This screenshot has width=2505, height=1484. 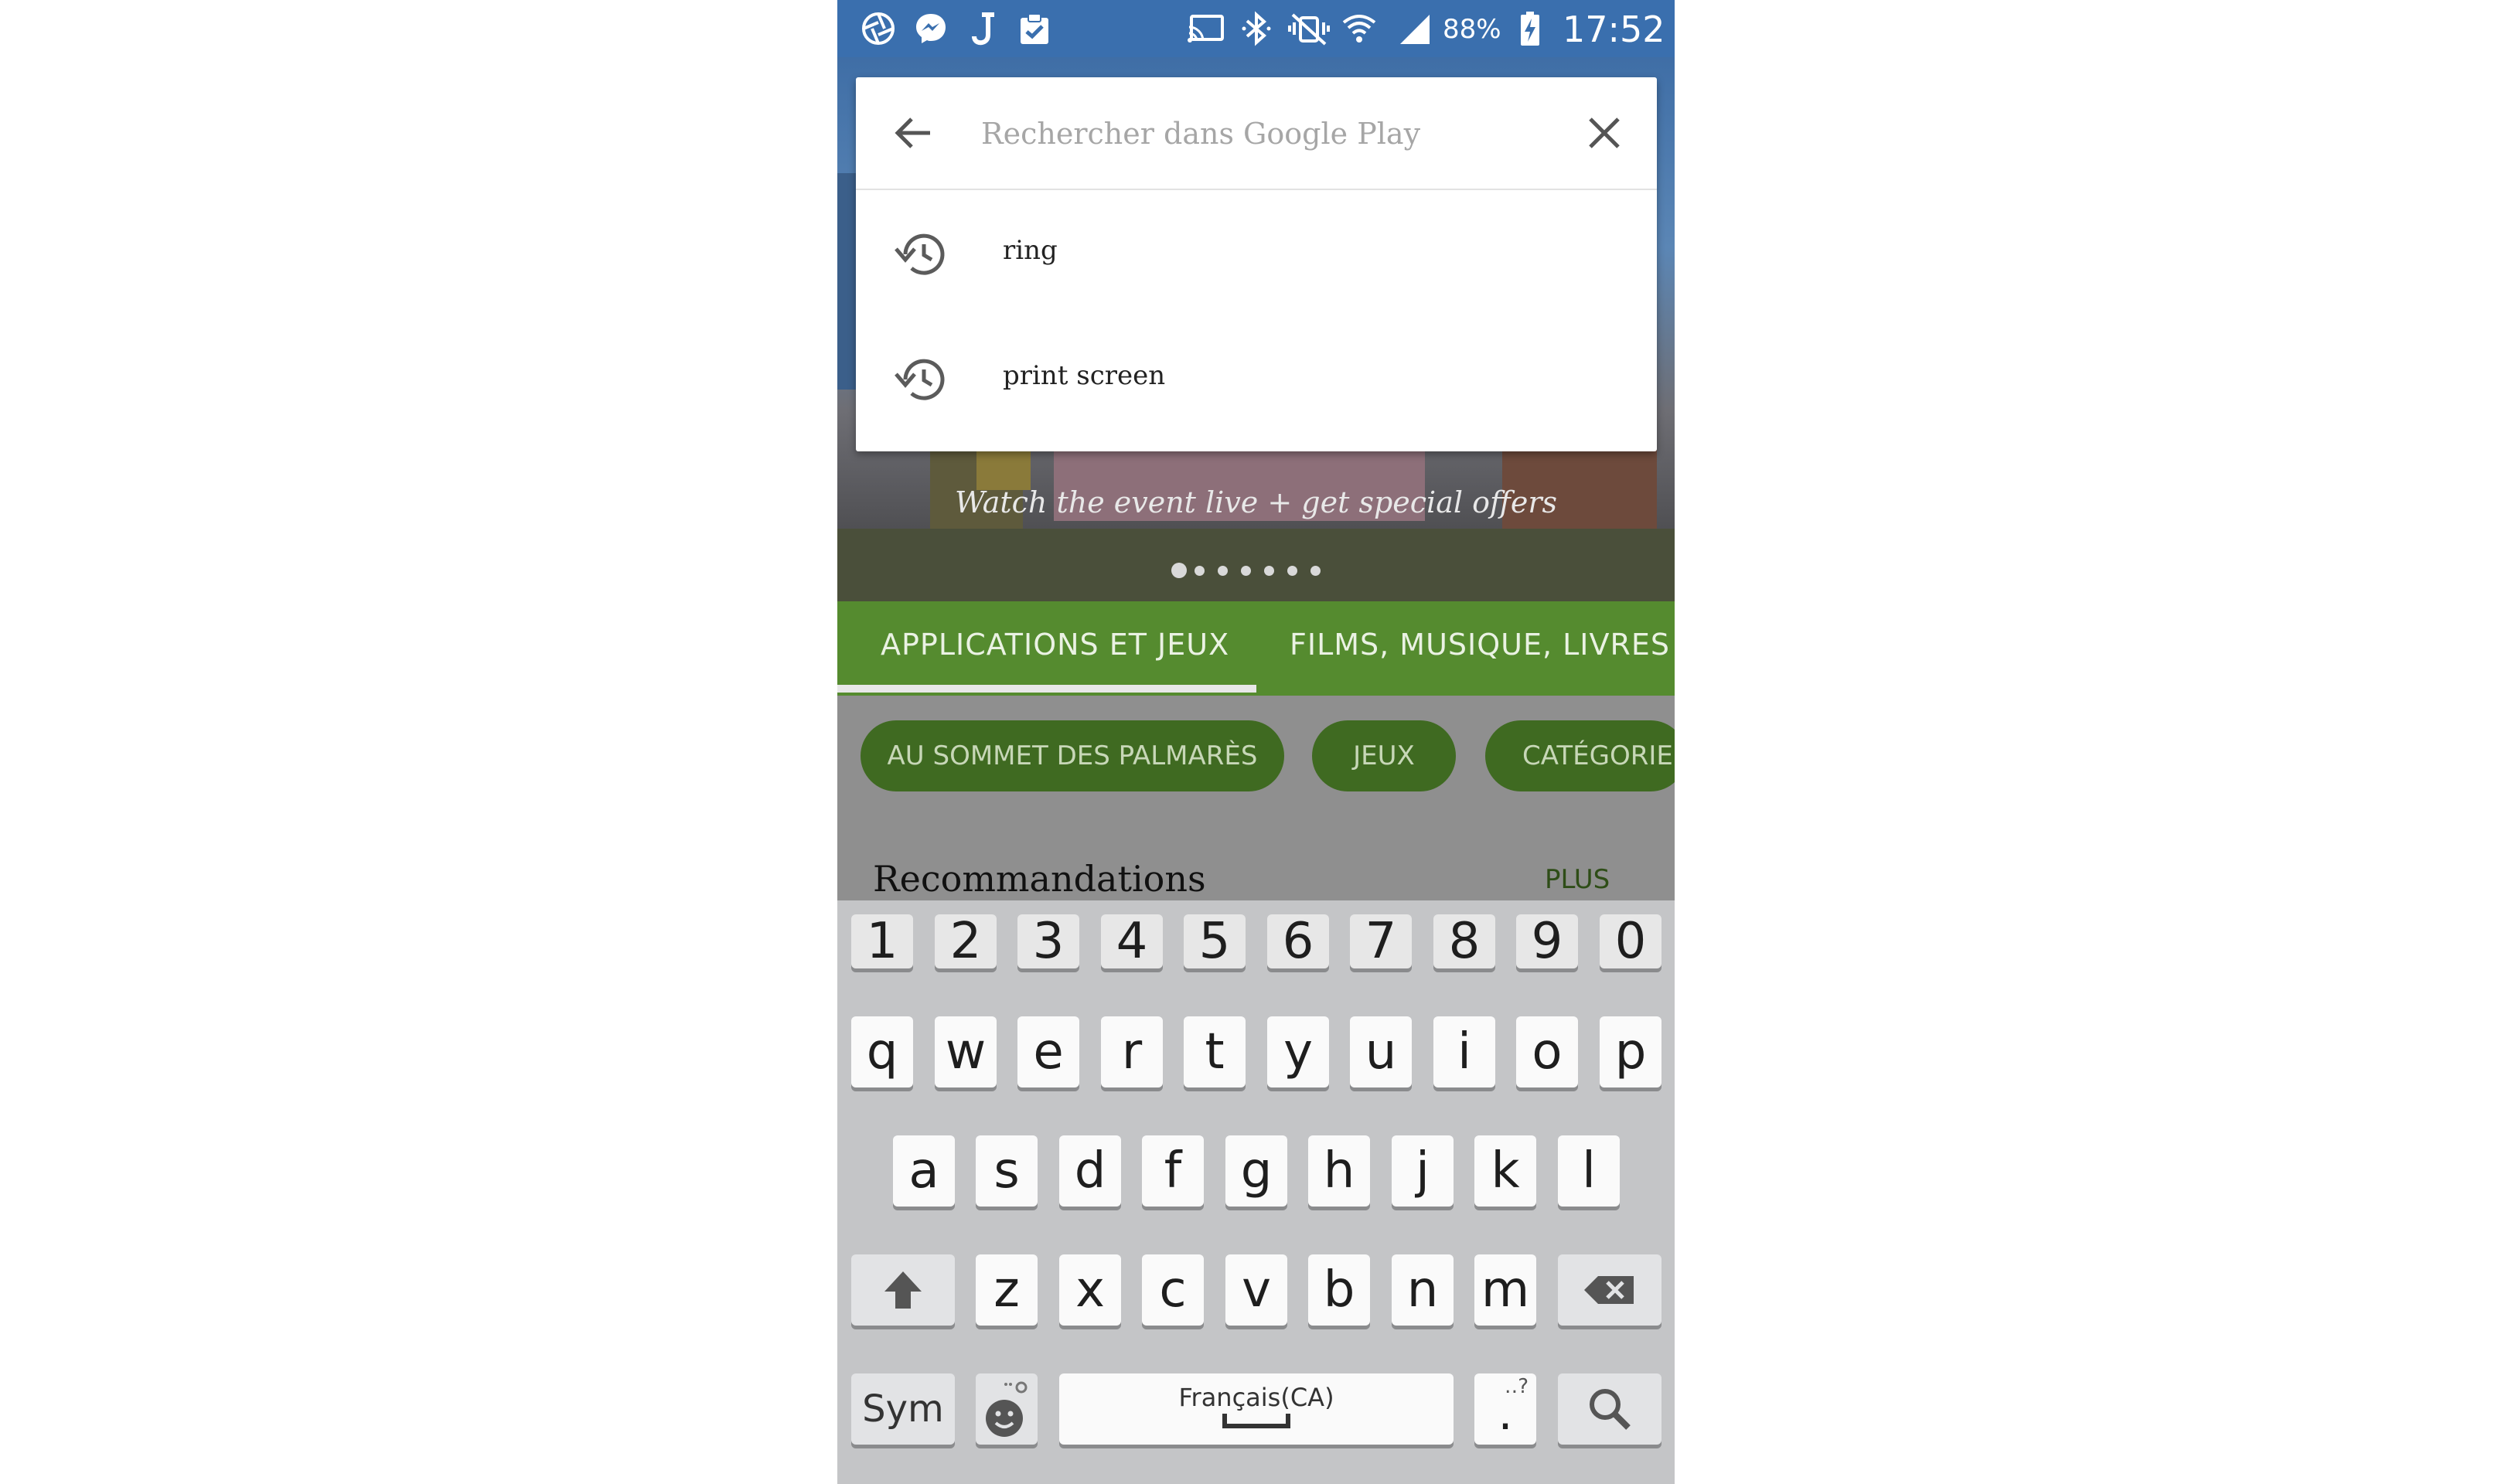 I want to click on messenger-icon, so click(x=931, y=28).